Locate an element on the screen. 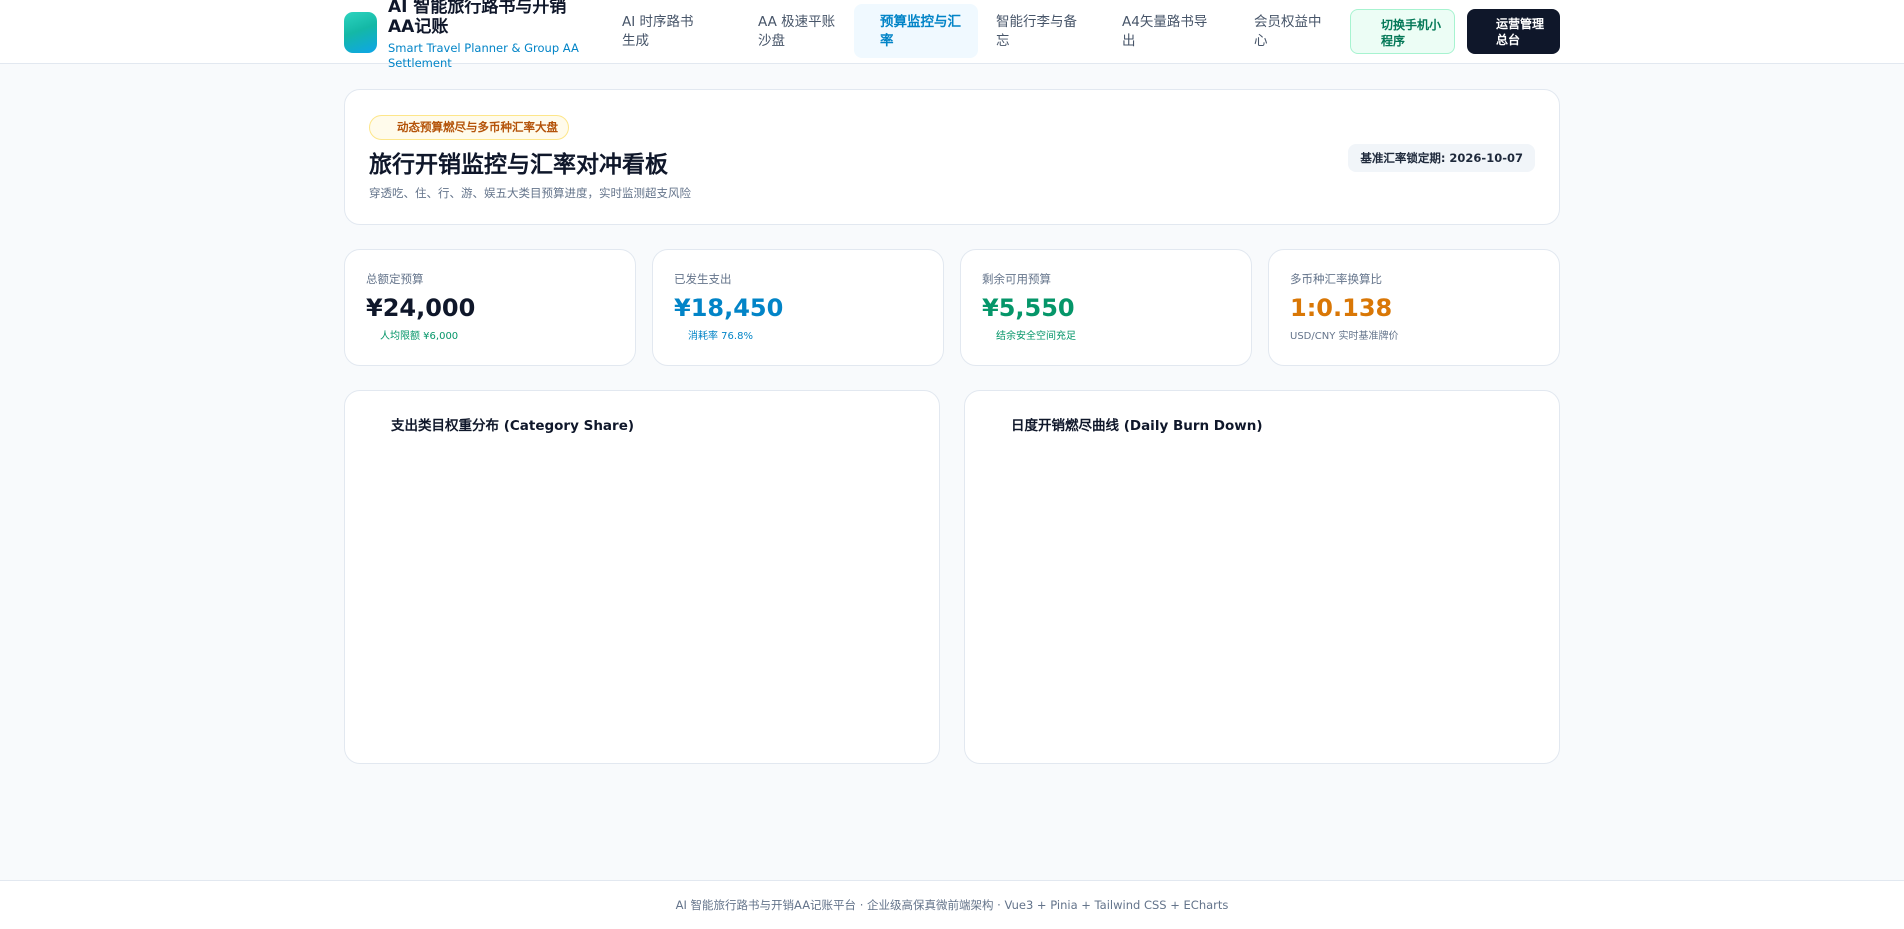 This screenshot has width=1904, height=929. burn-down-panel: 日度开销燃尽曲线 (Daily Burn Down) is located at coordinates (1262, 577).